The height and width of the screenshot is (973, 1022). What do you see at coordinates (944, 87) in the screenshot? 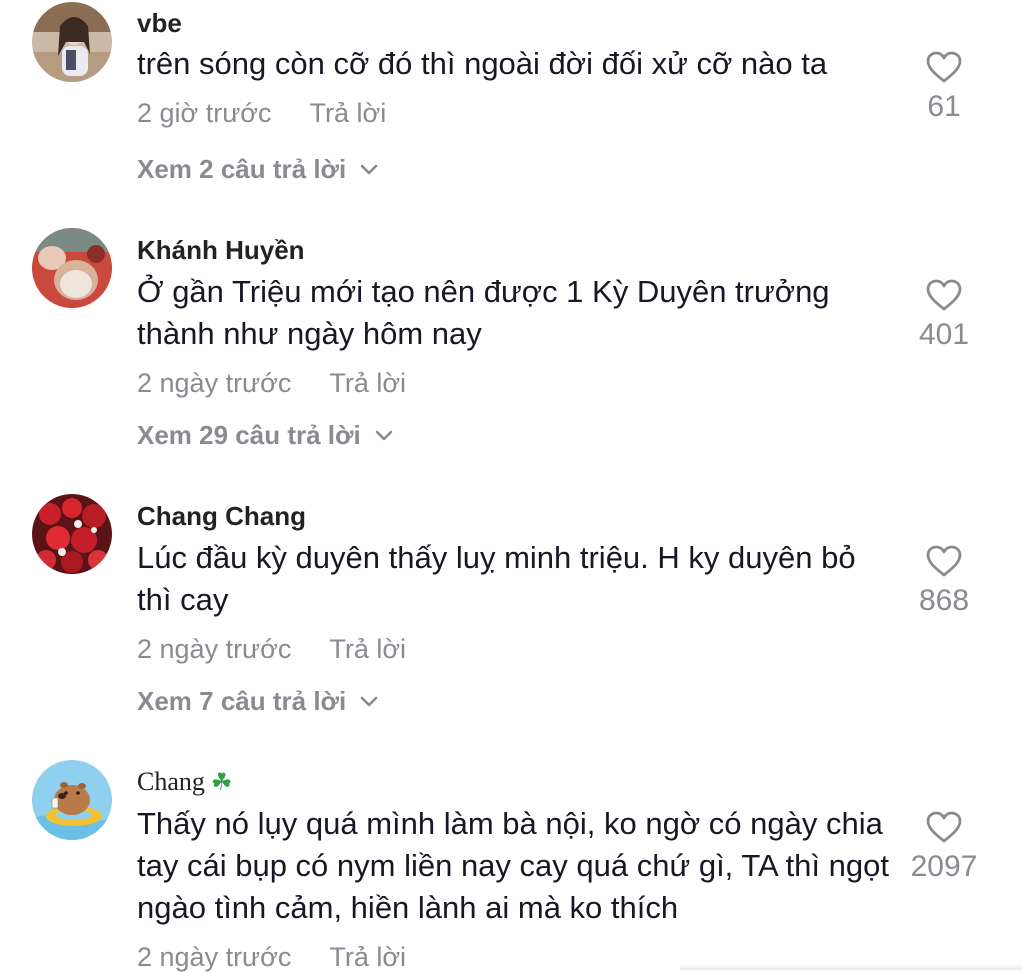
I see `like-button: 61` at bounding box center [944, 87].